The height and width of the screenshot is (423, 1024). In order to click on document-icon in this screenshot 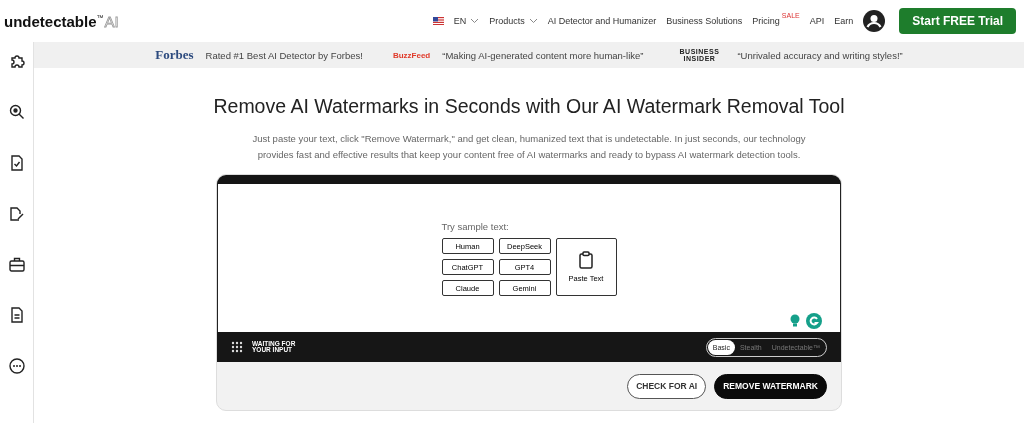, I will do `click(16, 315)`.